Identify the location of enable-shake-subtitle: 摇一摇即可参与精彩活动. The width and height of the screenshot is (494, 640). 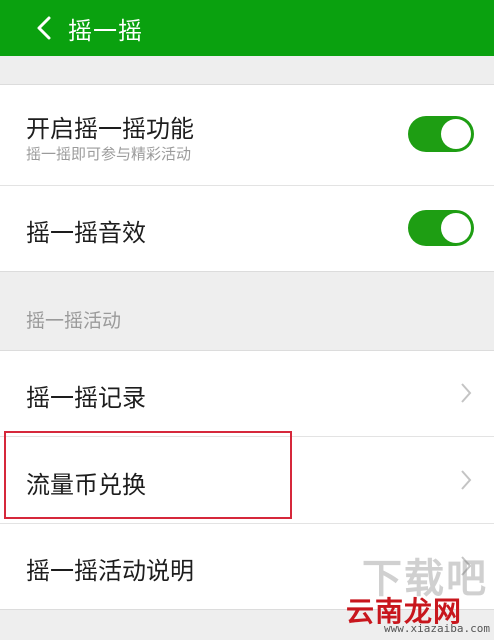
(109, 154).